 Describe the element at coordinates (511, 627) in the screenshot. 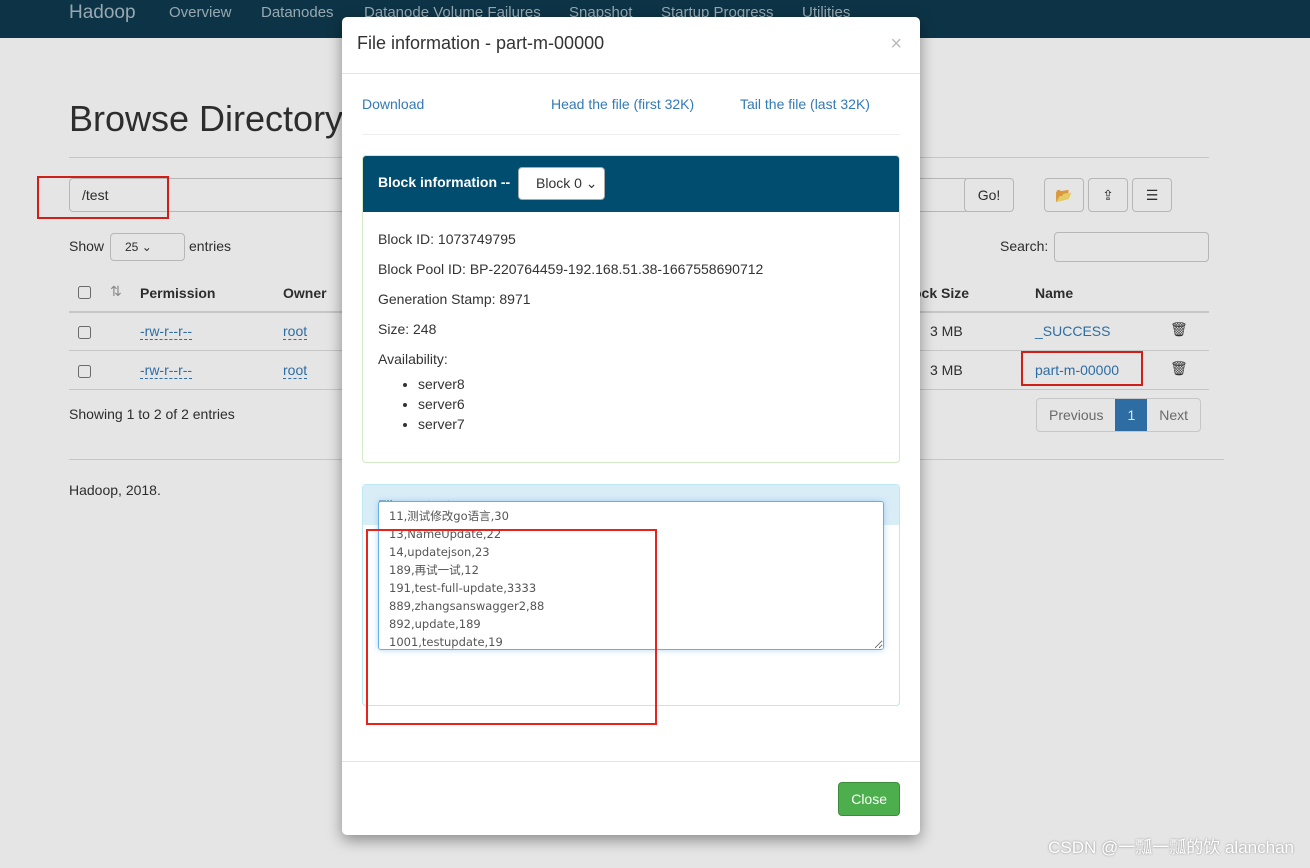

I see `annotation-box` at that location.